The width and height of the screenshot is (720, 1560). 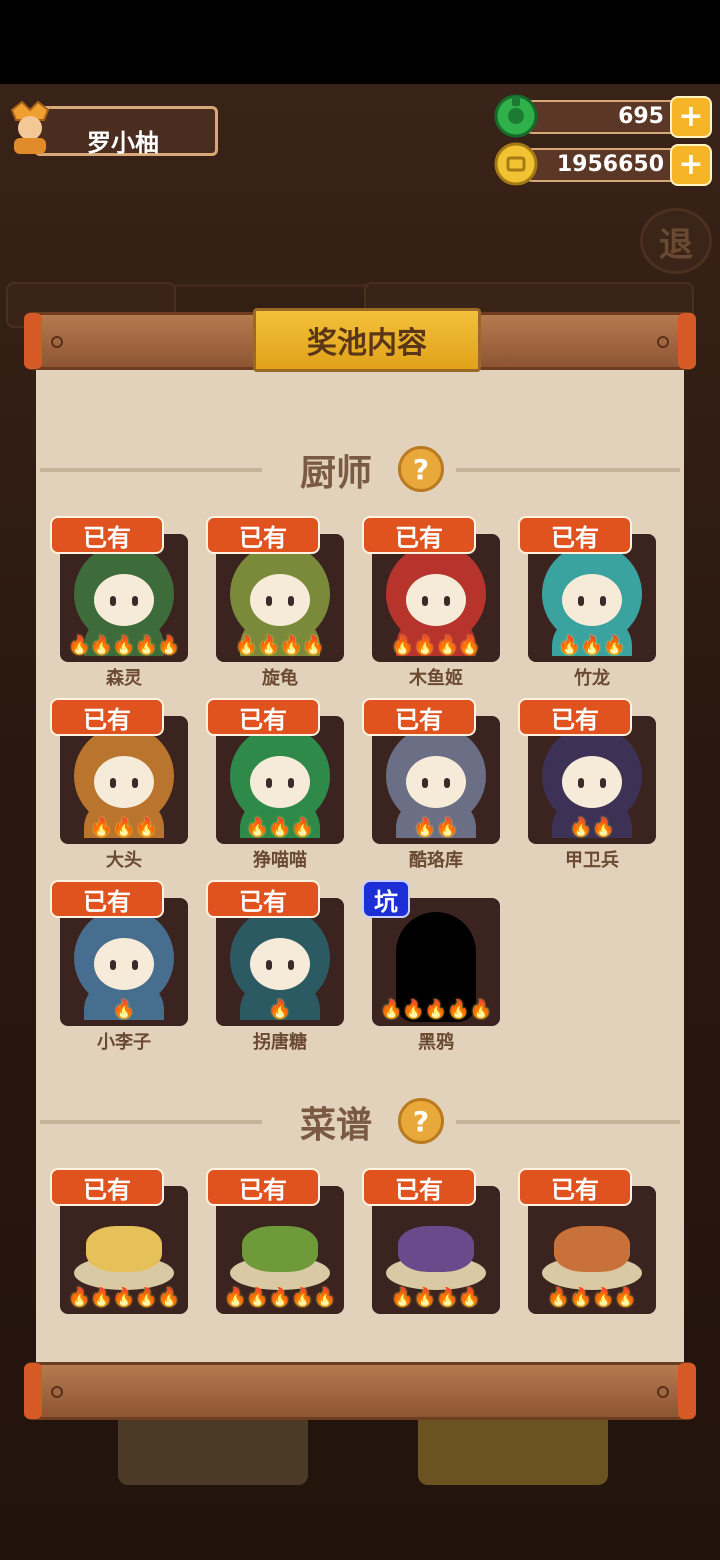 I want to click on chef-card: 🔥 🔥 🔥 已有 狰喵喵, so click(x=276, y=784).